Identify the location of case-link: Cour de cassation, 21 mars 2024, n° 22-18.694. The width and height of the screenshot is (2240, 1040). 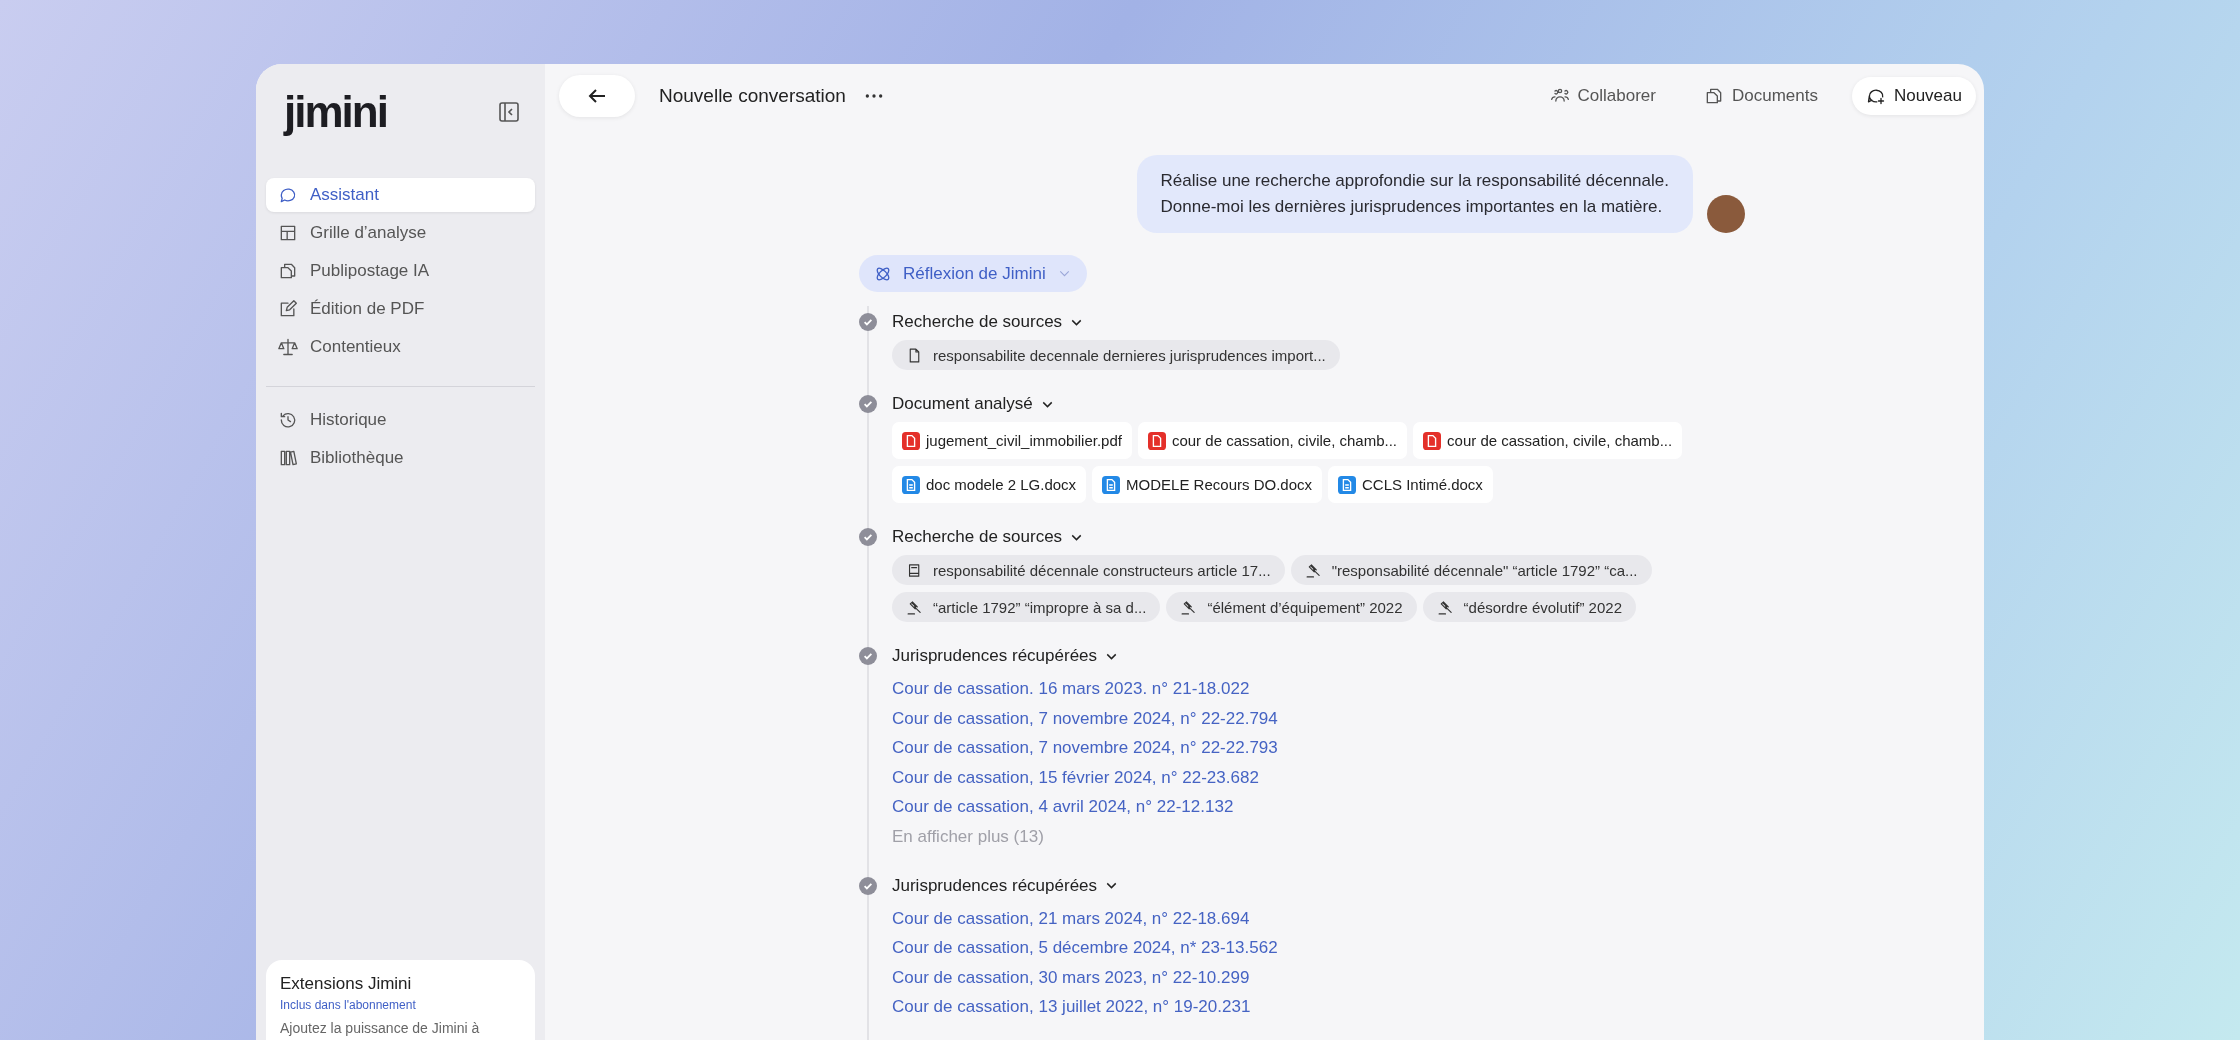
(1071, 918).